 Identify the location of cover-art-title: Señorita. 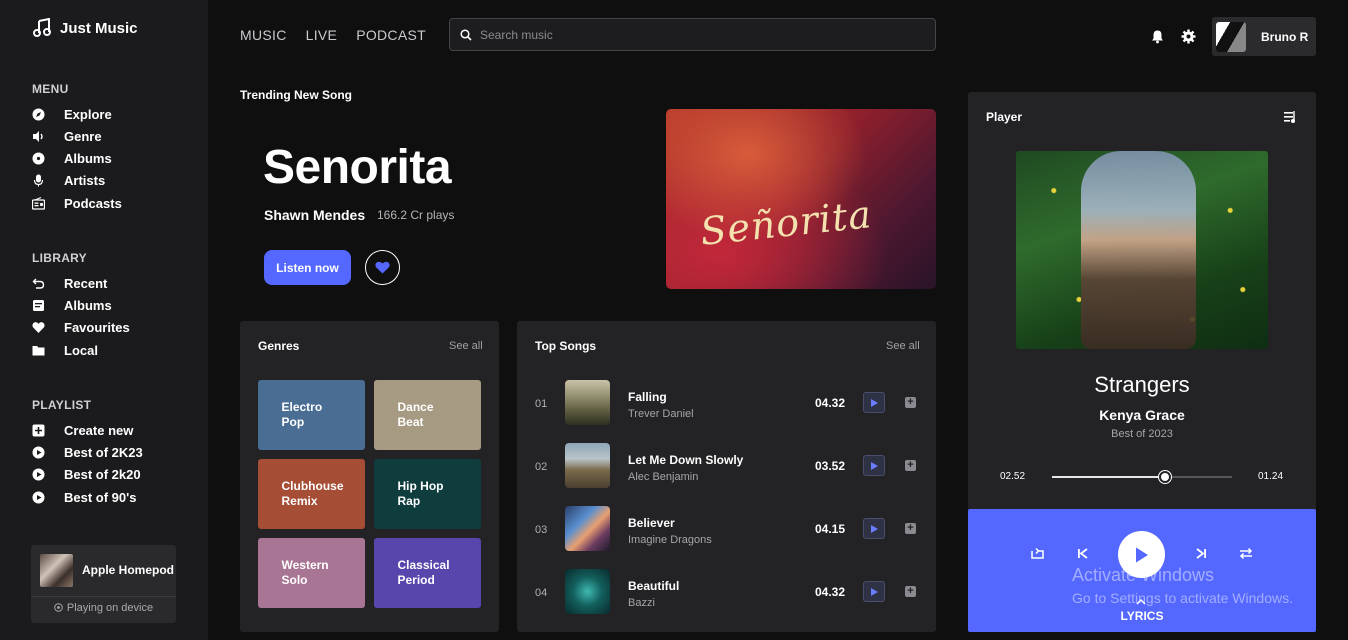
(786, 223).